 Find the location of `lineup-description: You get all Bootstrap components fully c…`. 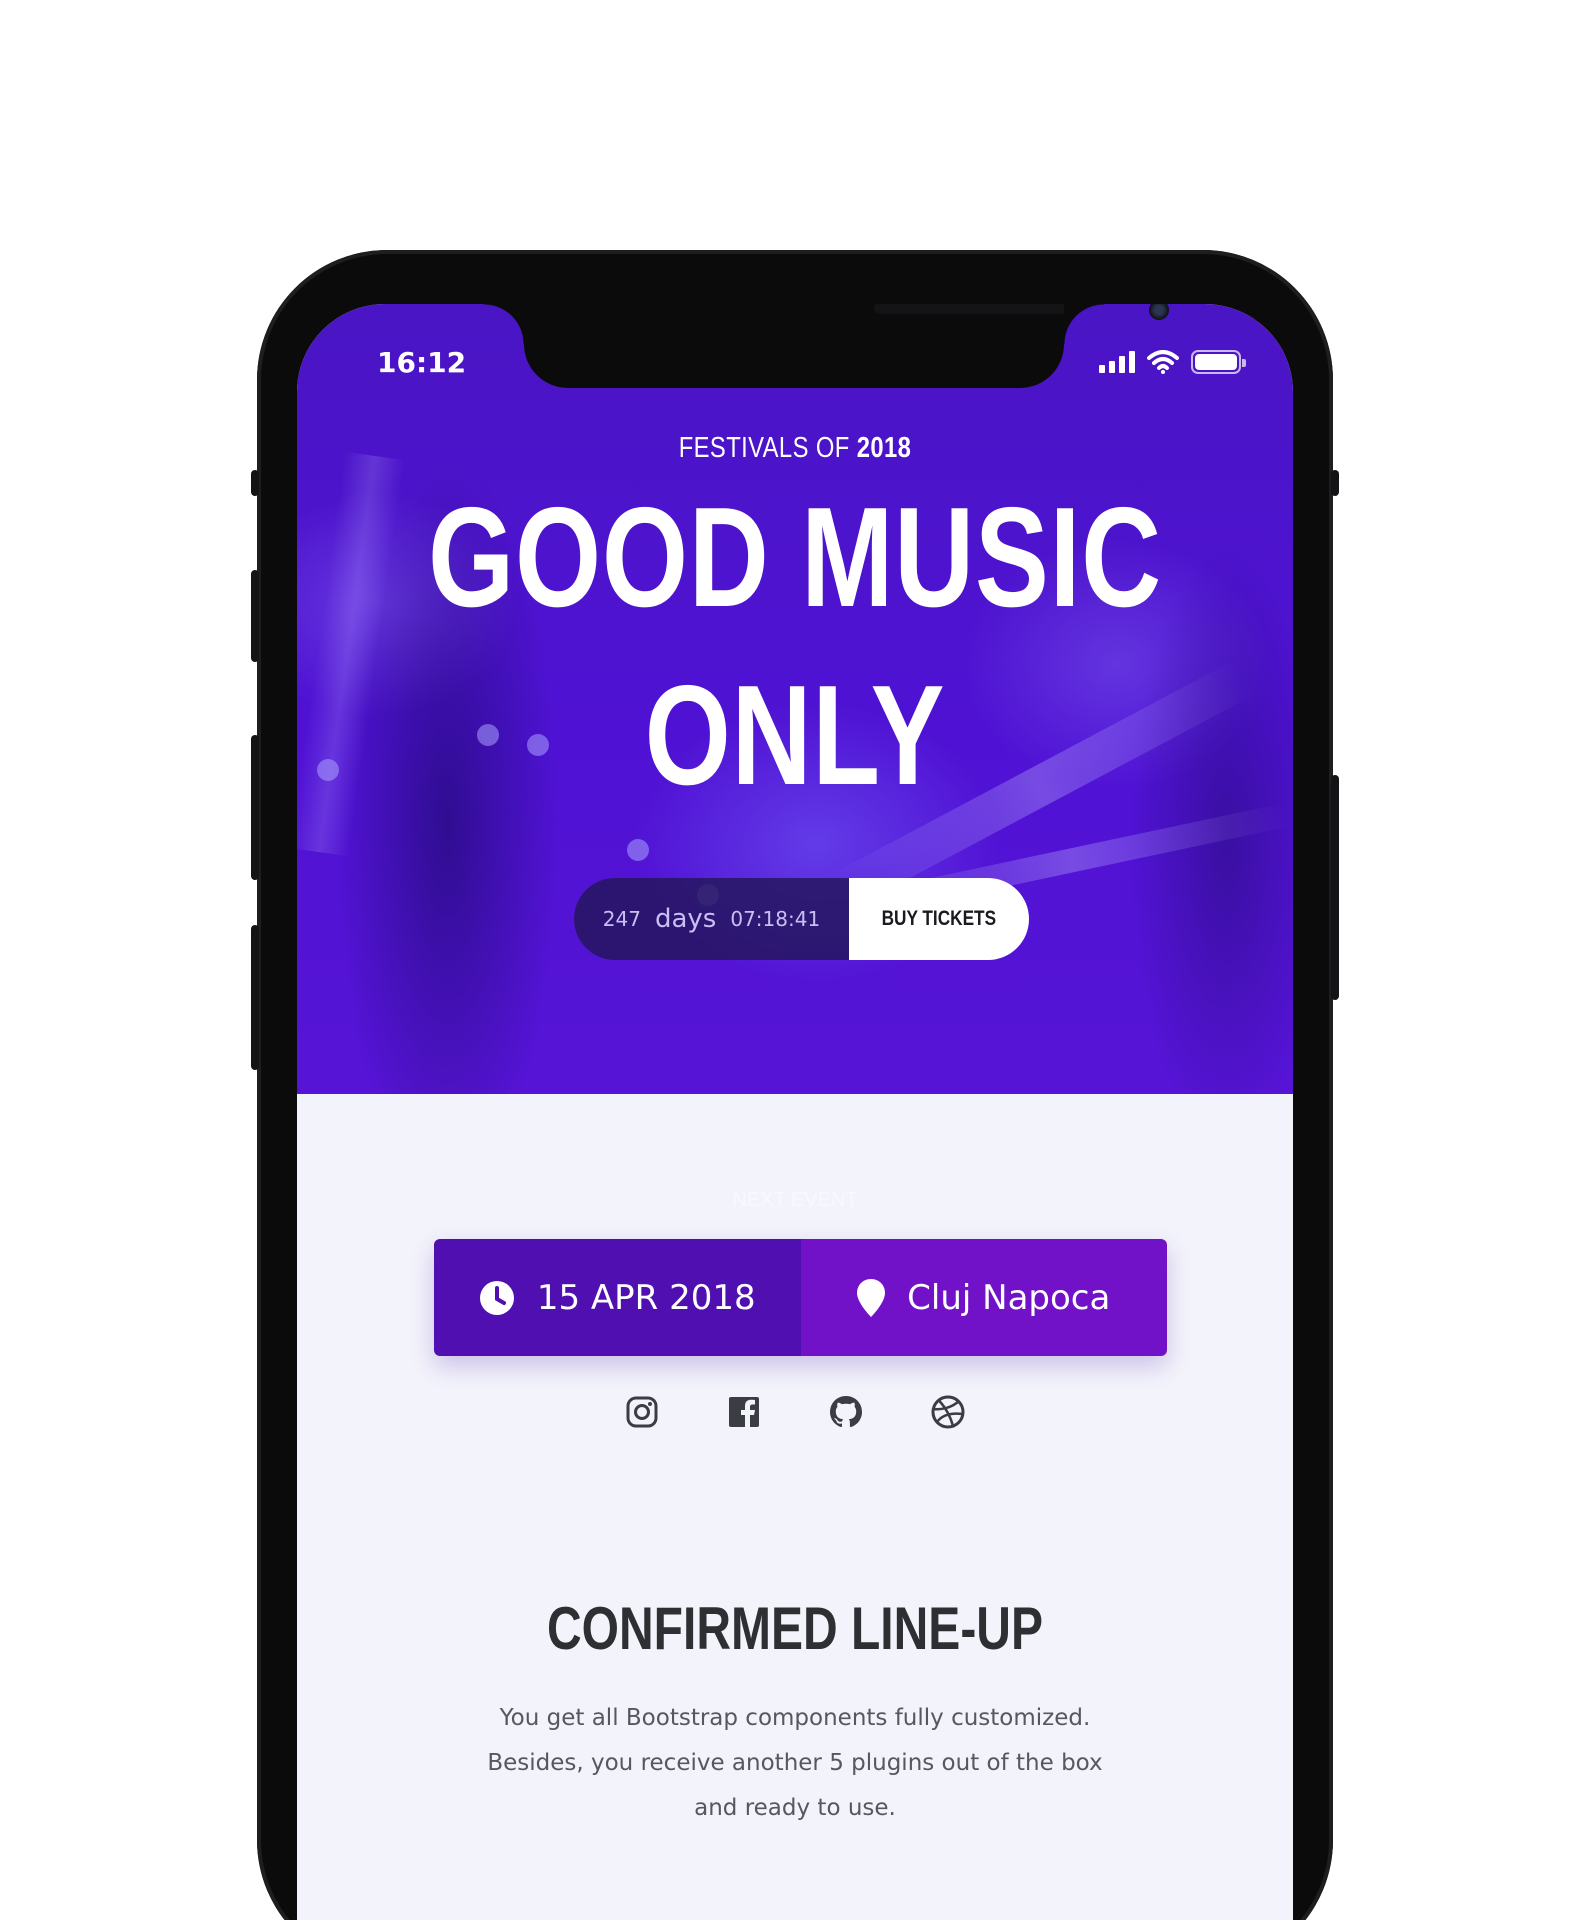

lineup-description: You get all Bootstrap components fully c… is located at coordinates (795, 1763).